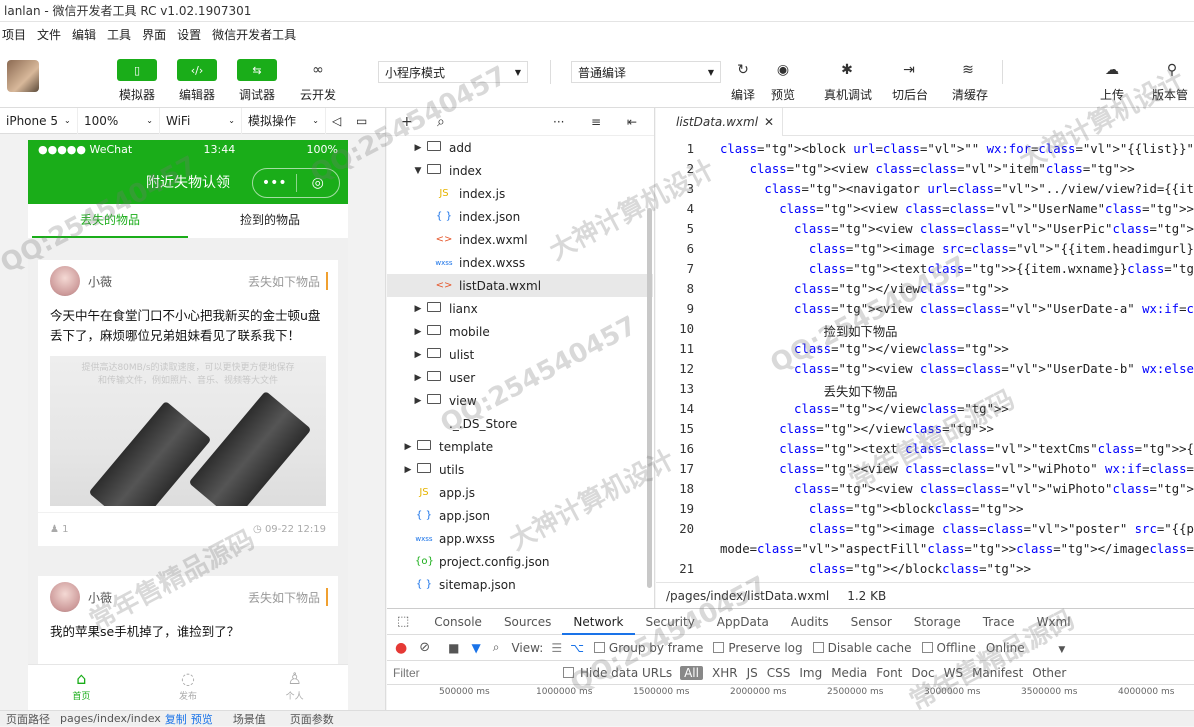  Describe the element at coordinates (818, 647) in the screenshot. I see `disable-cache-checkbox` at that location.